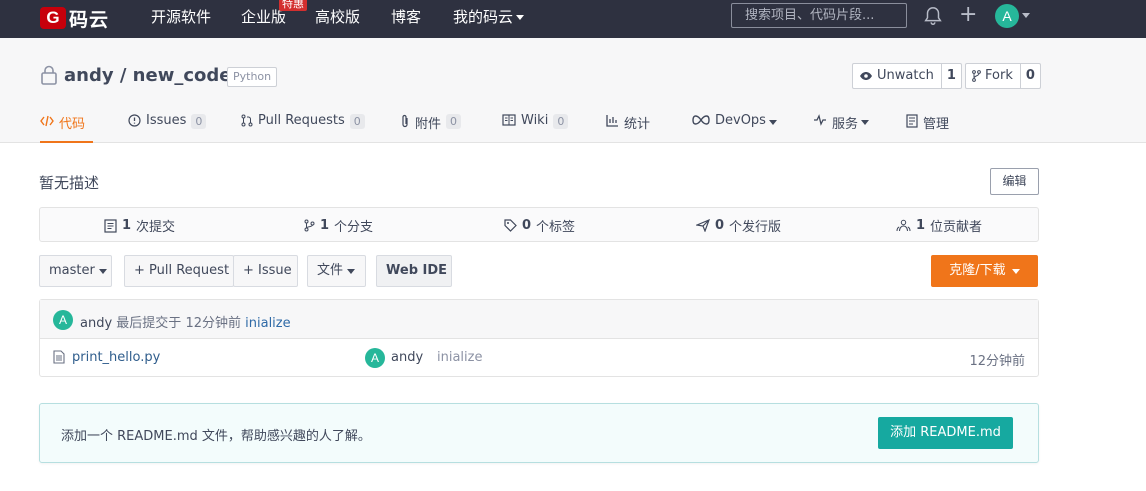 The height and width of the screenshot is (491, 1146). I want to click on nav-blog: 博客, so click(406, 17).